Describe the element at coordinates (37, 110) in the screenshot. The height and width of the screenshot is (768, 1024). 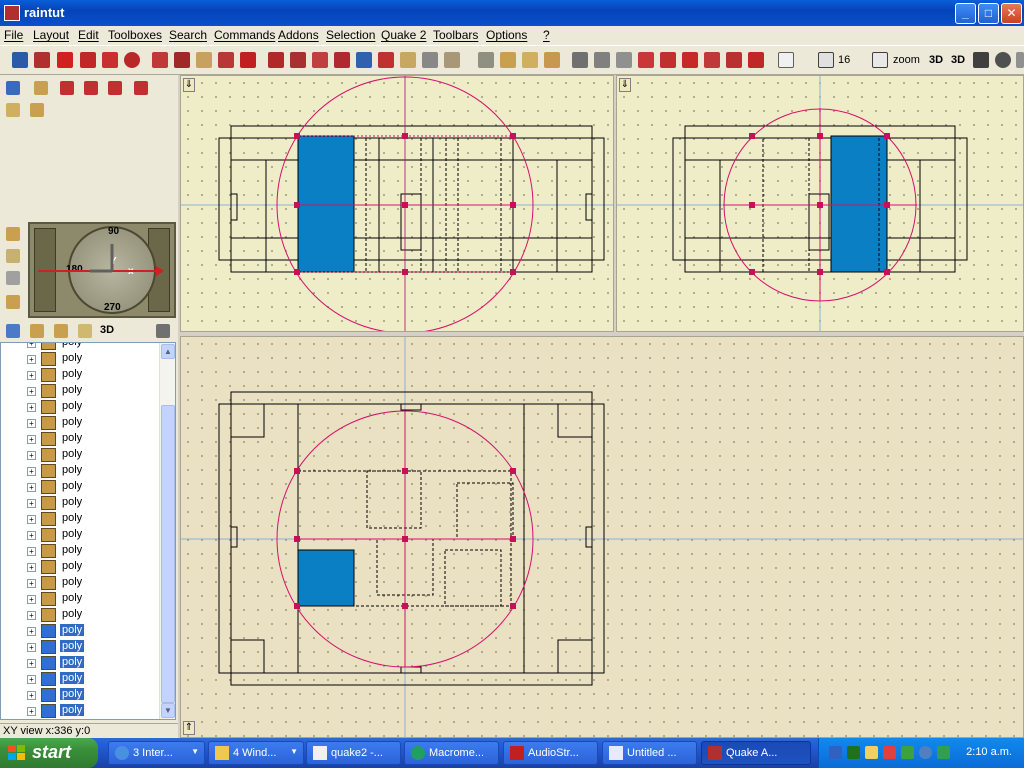
I see `cube-icon` at that location.